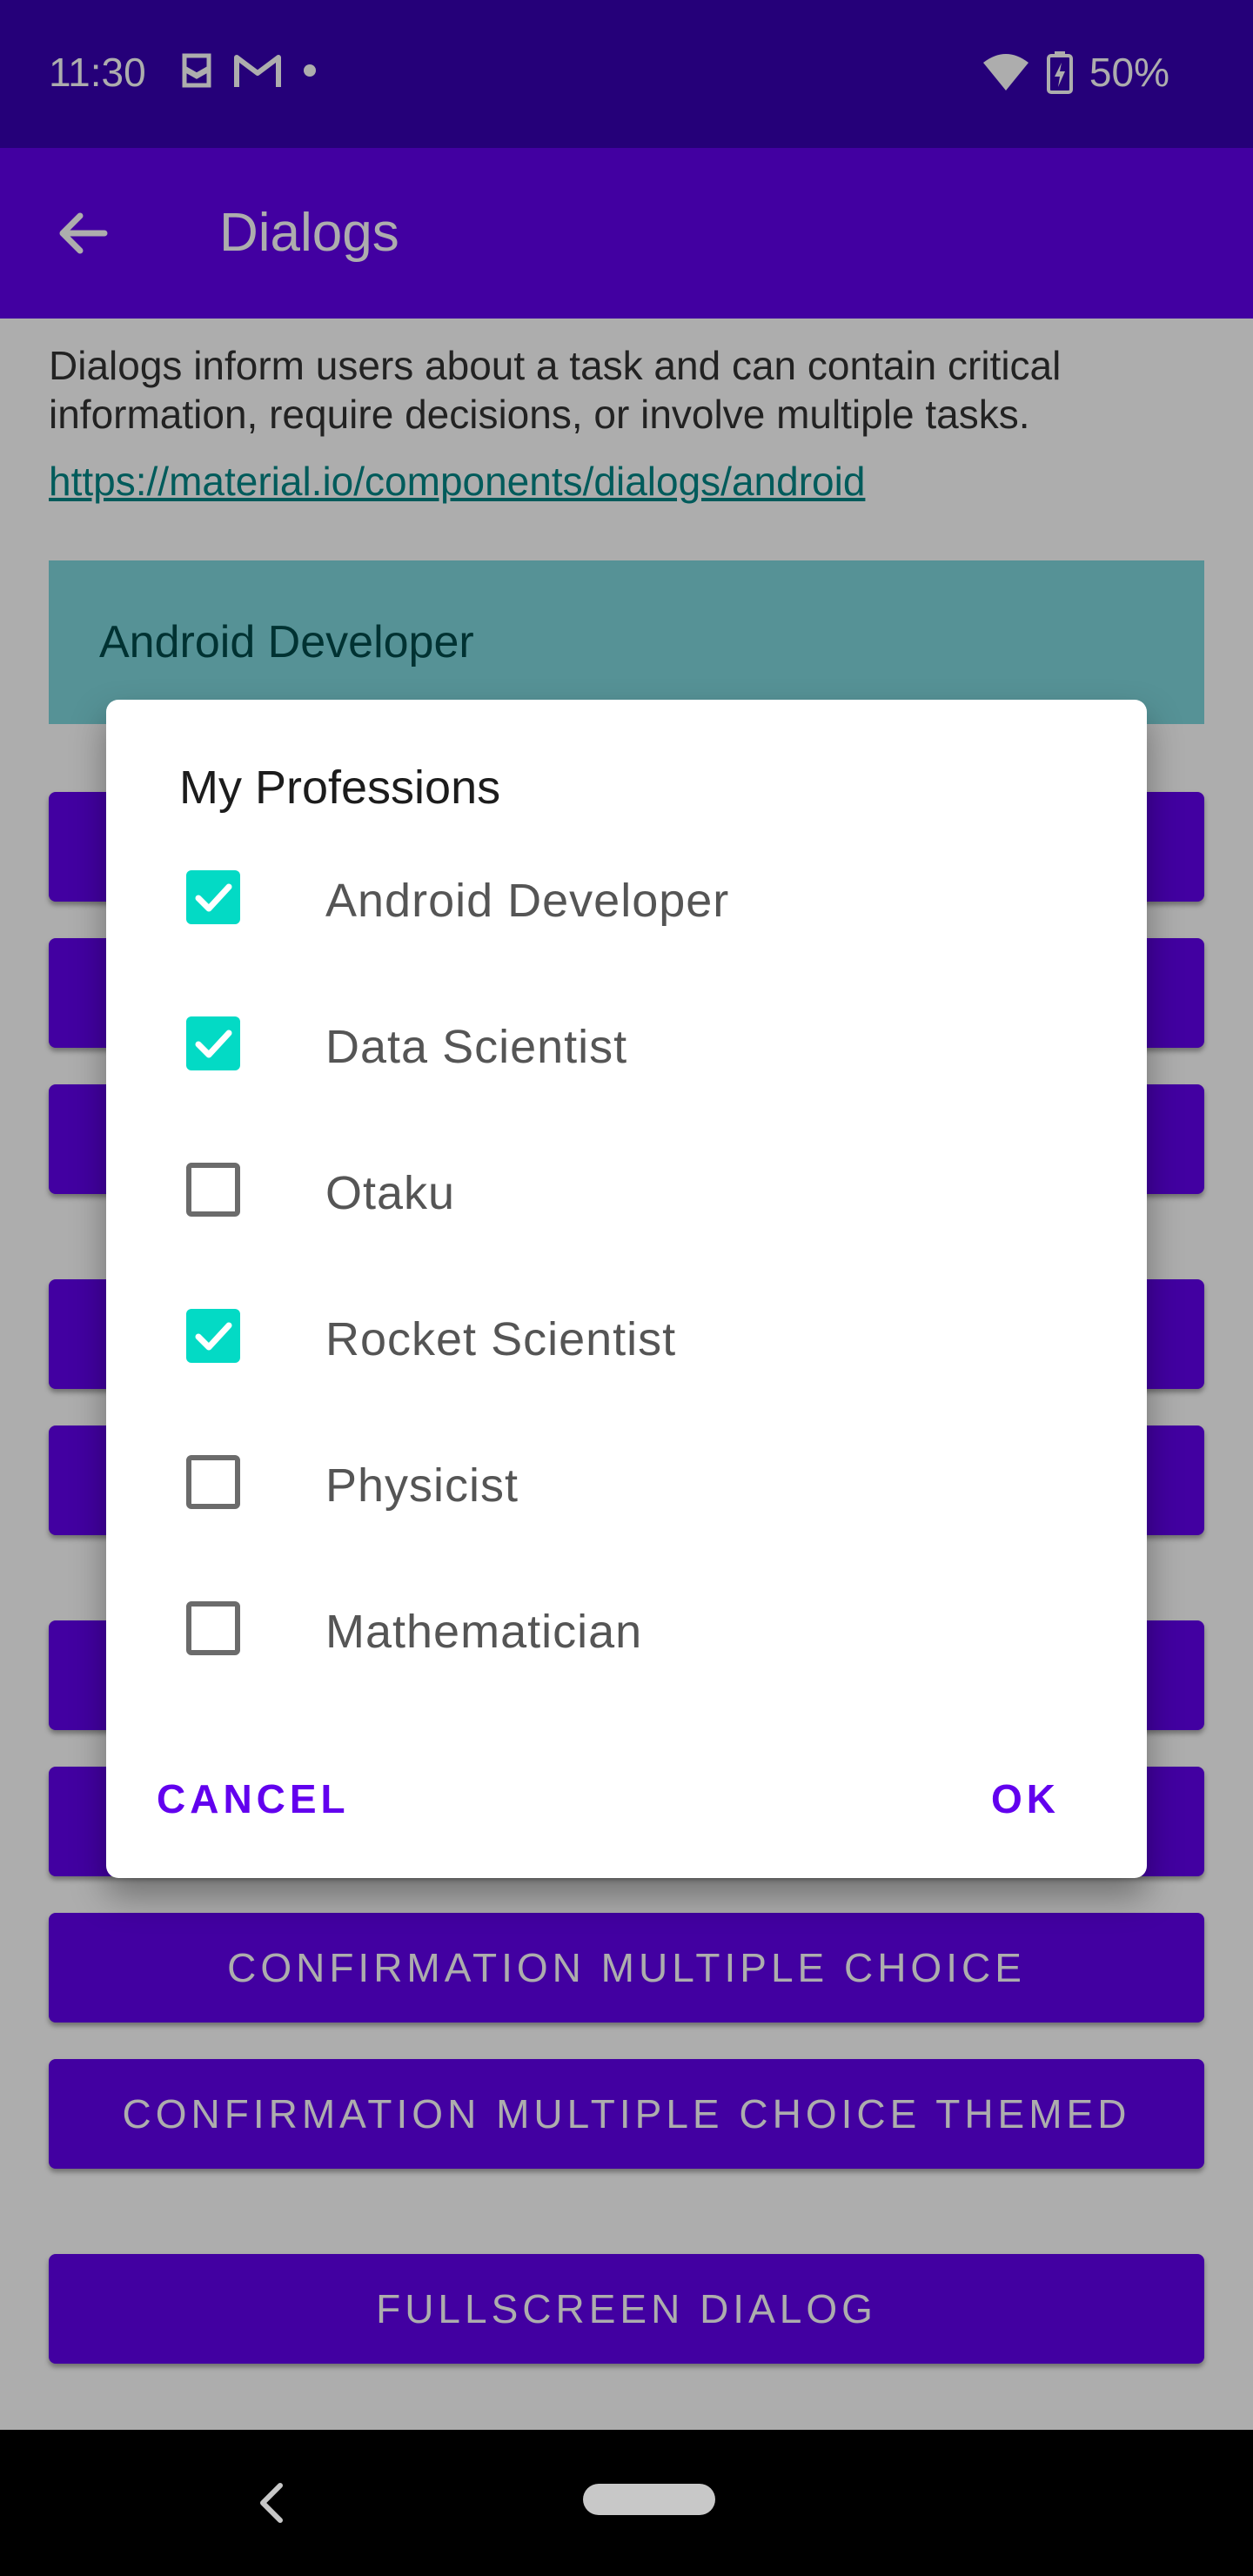 Image resolution: width=1253 pixels, height=2576 pixels. What do you see at coordinates (626, 74) in the screenshot?
I see `status-bar-scrim` at bounding box center [626, 74].